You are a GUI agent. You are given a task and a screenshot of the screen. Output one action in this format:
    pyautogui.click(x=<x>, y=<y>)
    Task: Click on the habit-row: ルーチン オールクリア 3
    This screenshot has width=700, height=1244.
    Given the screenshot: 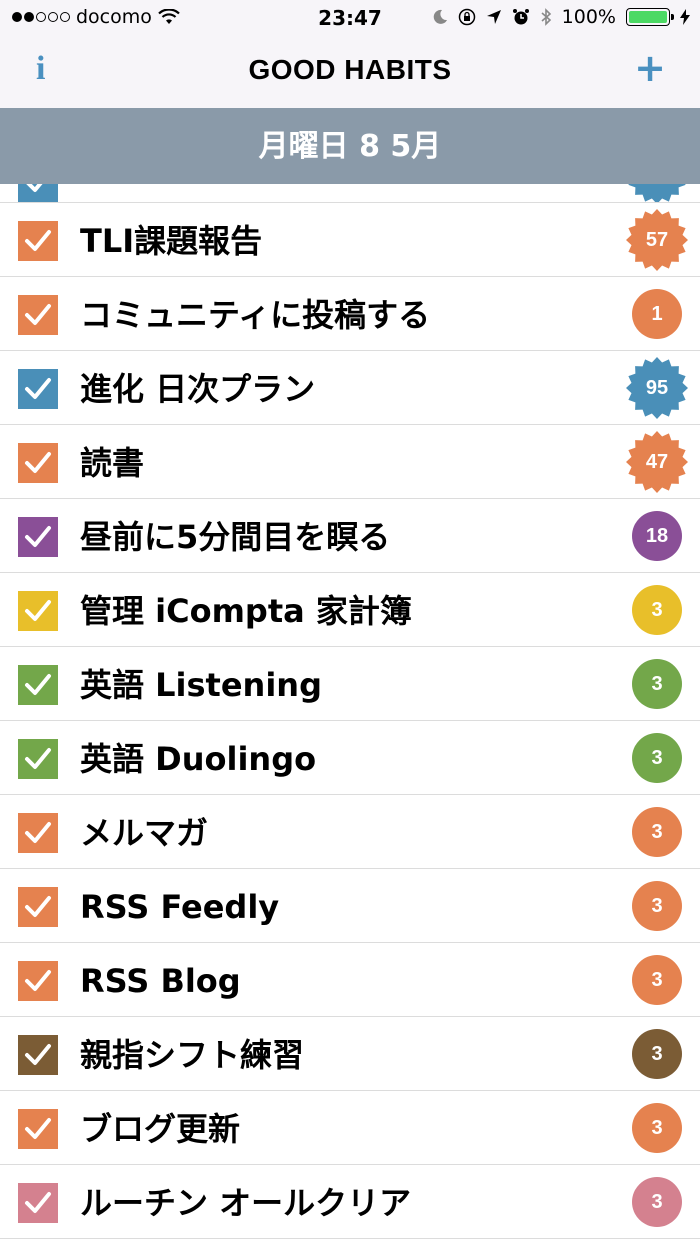 What is the action you would take?
    pyautogui.click(x=350, y=1202)
    